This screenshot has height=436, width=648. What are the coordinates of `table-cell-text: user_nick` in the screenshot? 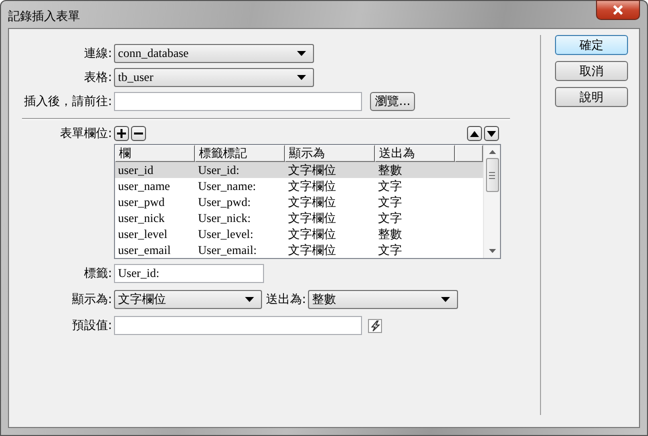 It's located at (141, 218).